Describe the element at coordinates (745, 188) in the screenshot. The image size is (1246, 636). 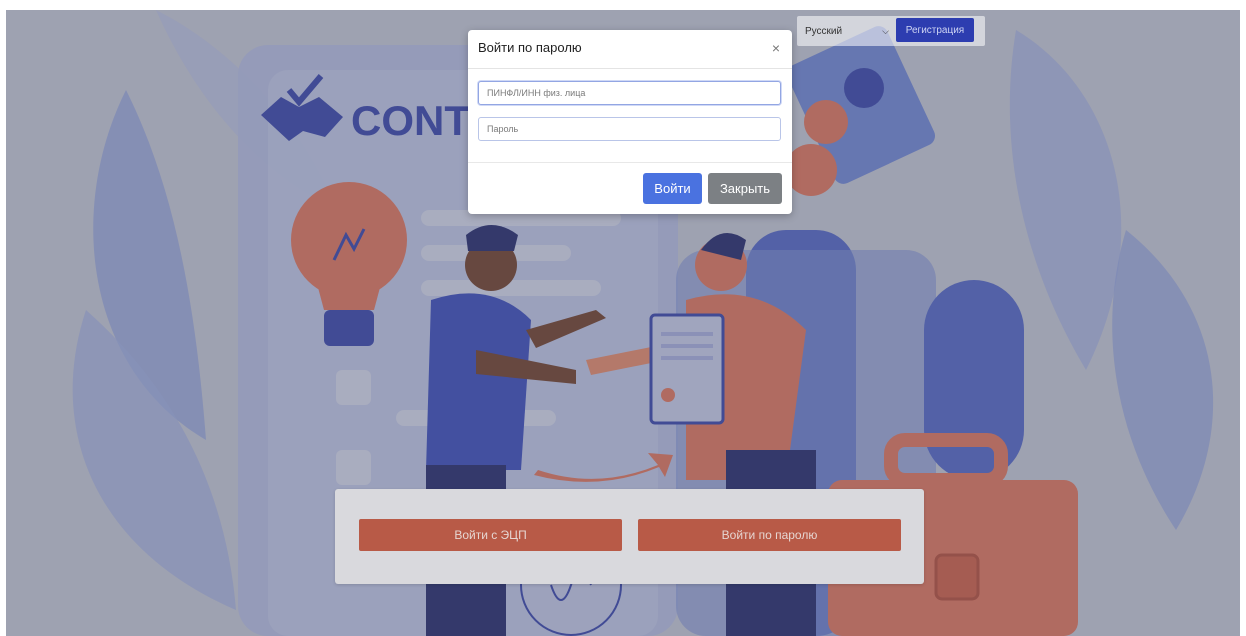
I see `close-button: Закрыть` at that location.